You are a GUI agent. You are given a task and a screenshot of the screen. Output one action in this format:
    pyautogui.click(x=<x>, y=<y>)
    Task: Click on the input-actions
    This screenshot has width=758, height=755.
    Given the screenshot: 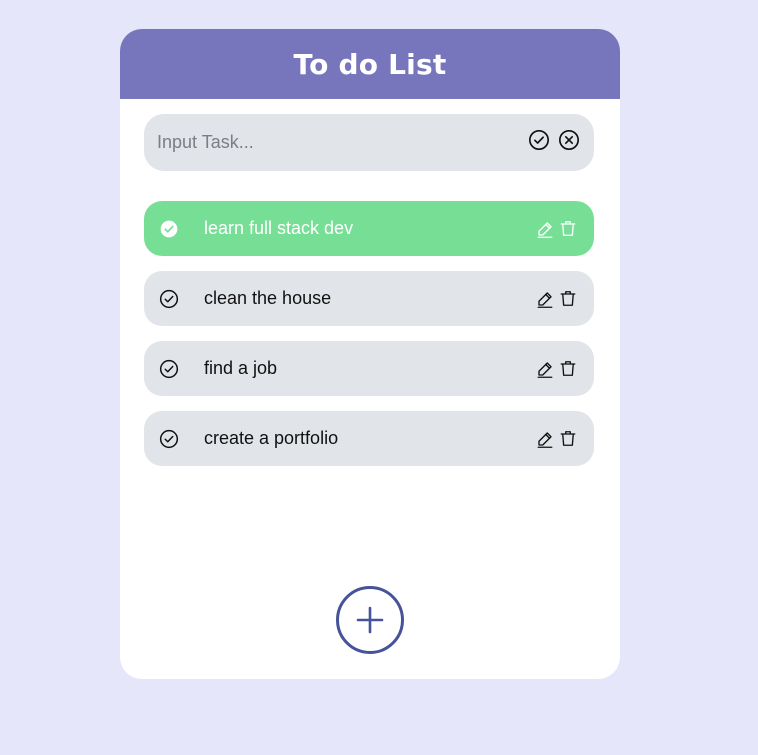 What is the action you would take?
    pyautogui.click(x=560, y=140)
    